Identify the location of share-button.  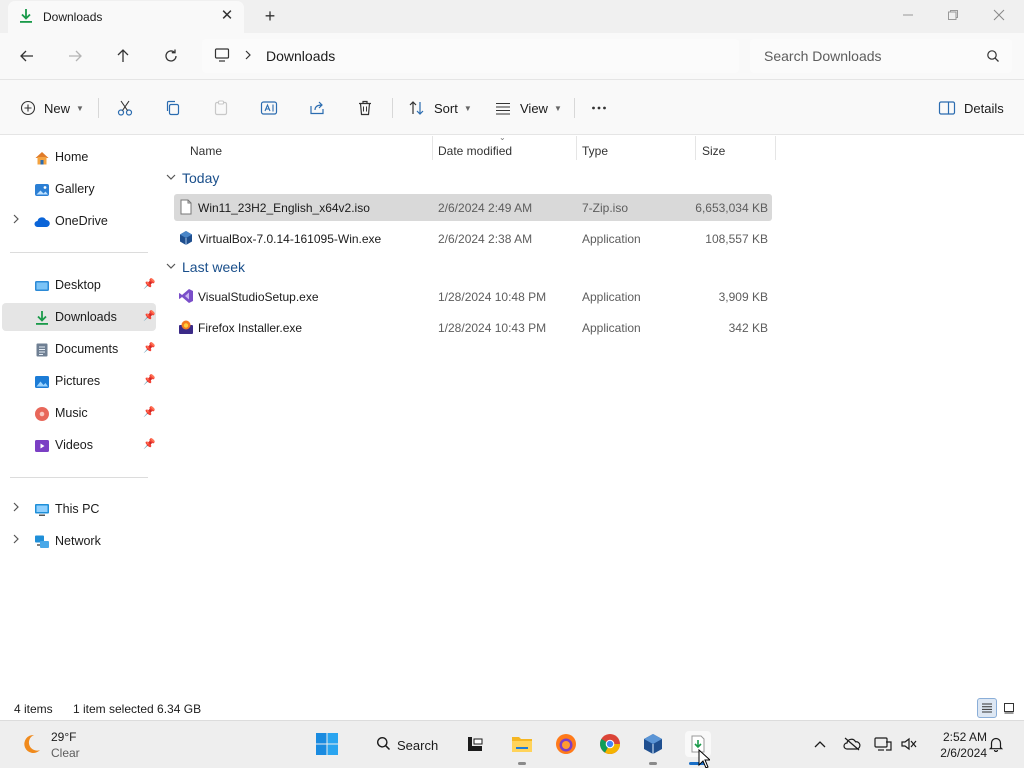
(317, 108).